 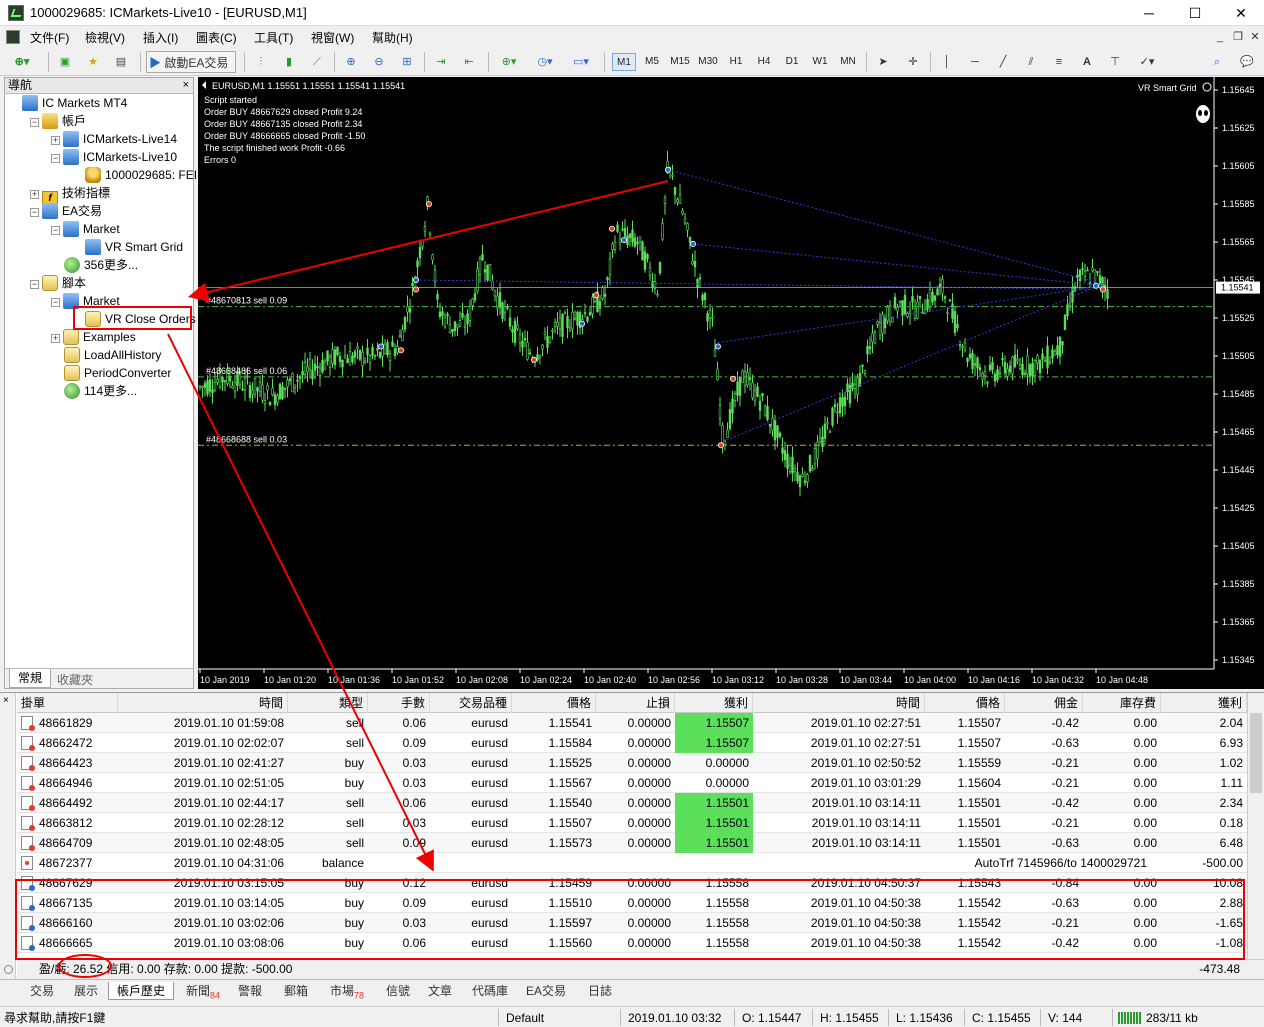 What do you see at coordinates (407, 62) in the screenshot?
I see `tile-windows-icon: ⊞` at bounding box center [407, 62].